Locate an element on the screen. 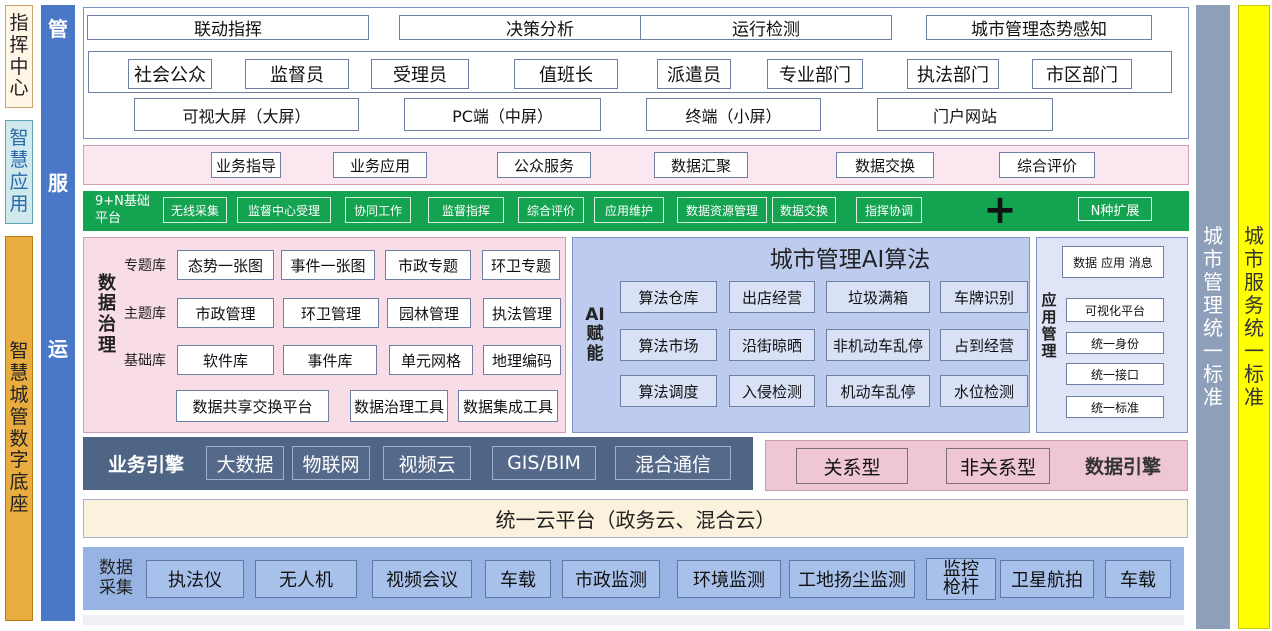 The image size is (1272, 631). n-extension-box: N种扩展 is located at coordinates (1115, 209).